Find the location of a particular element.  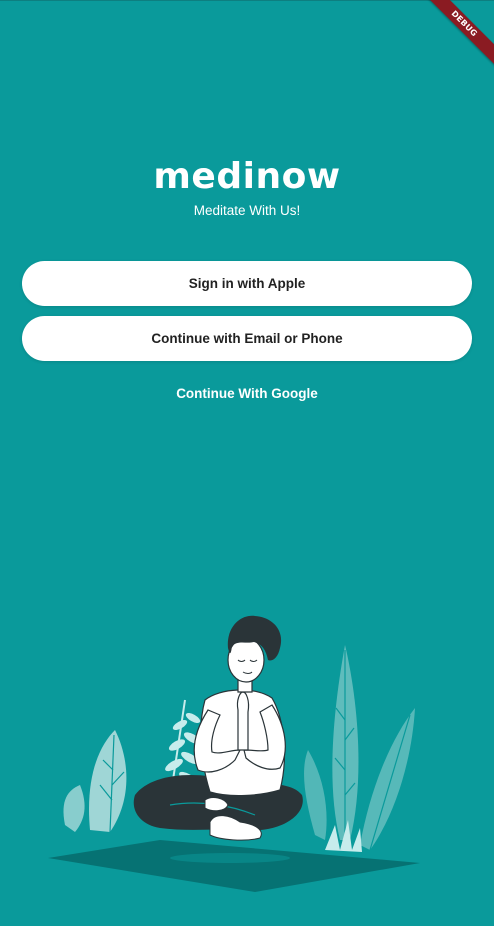

continue-with-google-link: Continue With Google is located at coordinates (247, 394).